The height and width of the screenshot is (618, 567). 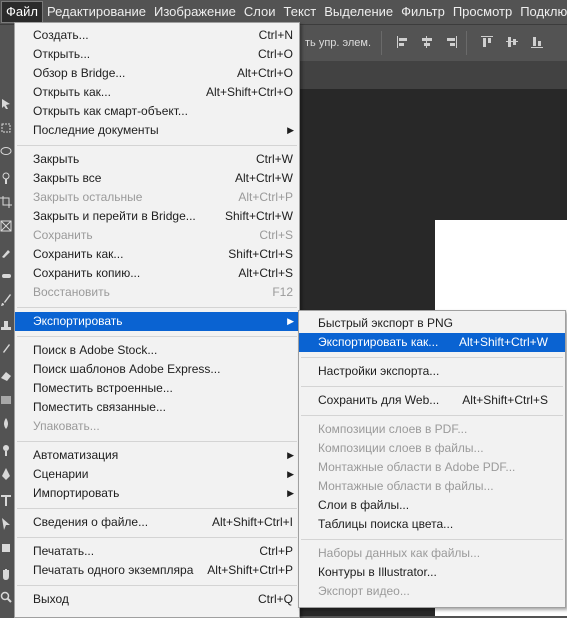 What do you see at coordinates (157, 197) in the screenshot?
I see `menu-item-close-others: Закрыть остальные Alt+Ctrl+P` at bounding box center [157, 197].